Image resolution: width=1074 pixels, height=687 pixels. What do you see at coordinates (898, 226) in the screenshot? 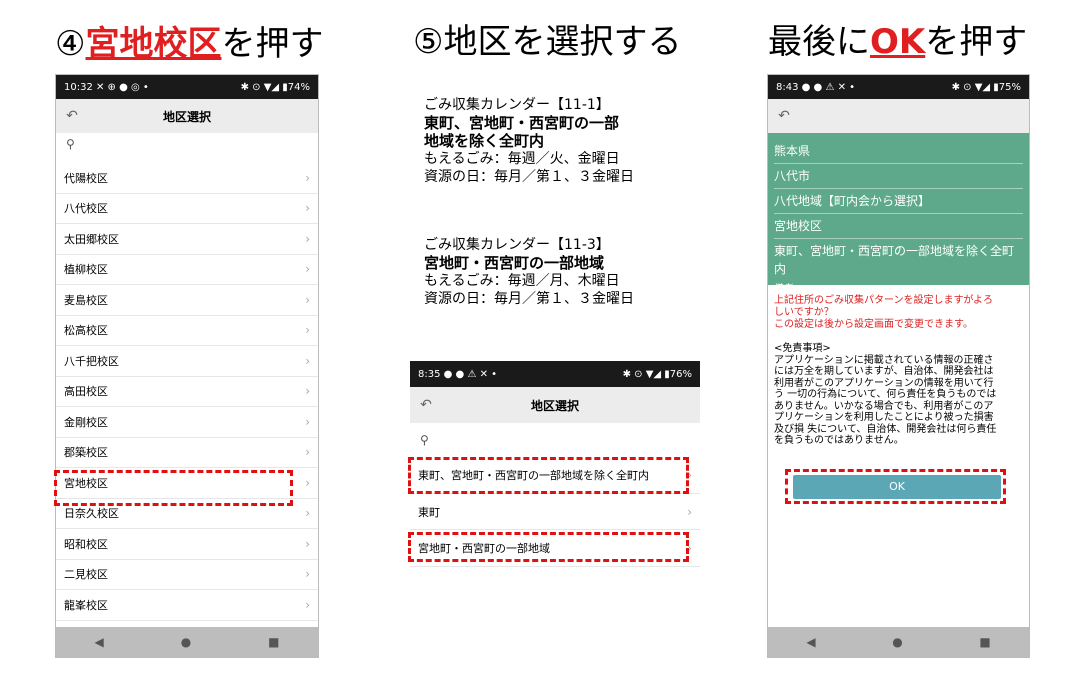
I see `school-district: 宮地校区` at bounding box center [898, 226].